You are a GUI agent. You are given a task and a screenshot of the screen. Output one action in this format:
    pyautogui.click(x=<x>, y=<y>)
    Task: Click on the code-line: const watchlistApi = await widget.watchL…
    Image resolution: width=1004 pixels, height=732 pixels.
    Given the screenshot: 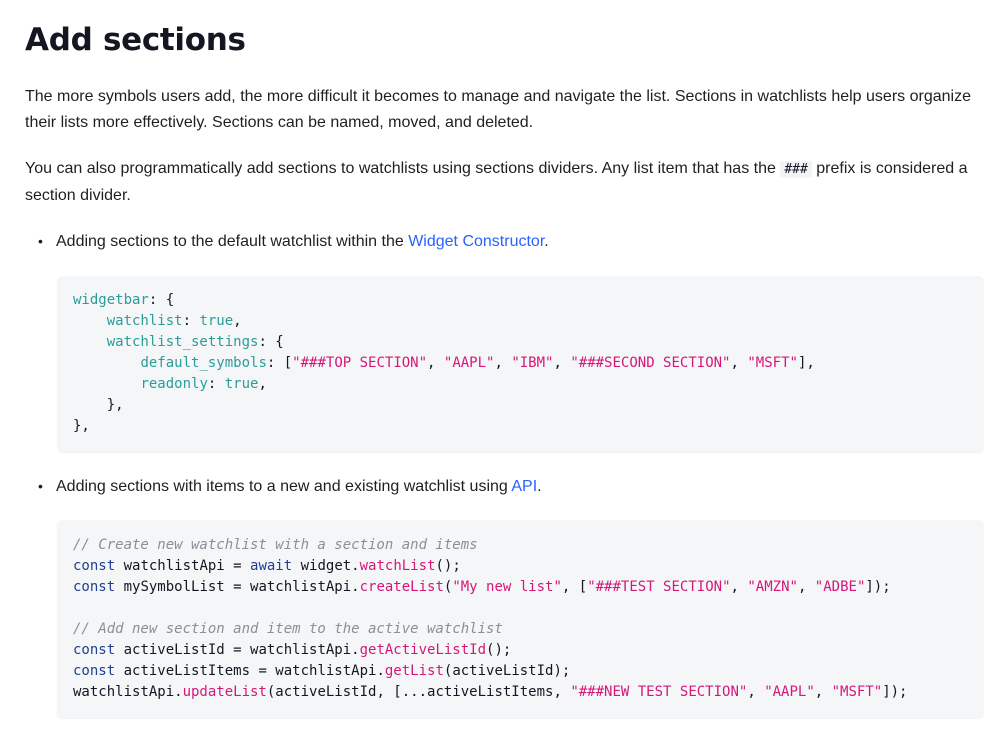 What is the action you would take?
    pyautogui.click(x=267, y=566)
    